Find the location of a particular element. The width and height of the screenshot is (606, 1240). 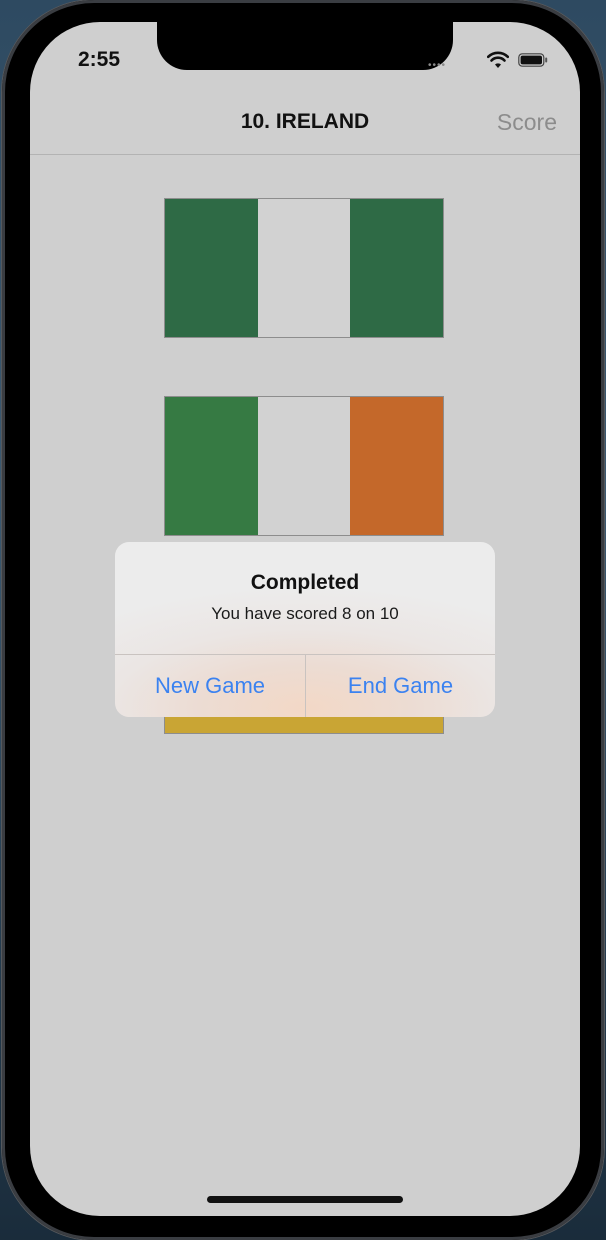

score-button: Score is located at coordinates (527, 122).